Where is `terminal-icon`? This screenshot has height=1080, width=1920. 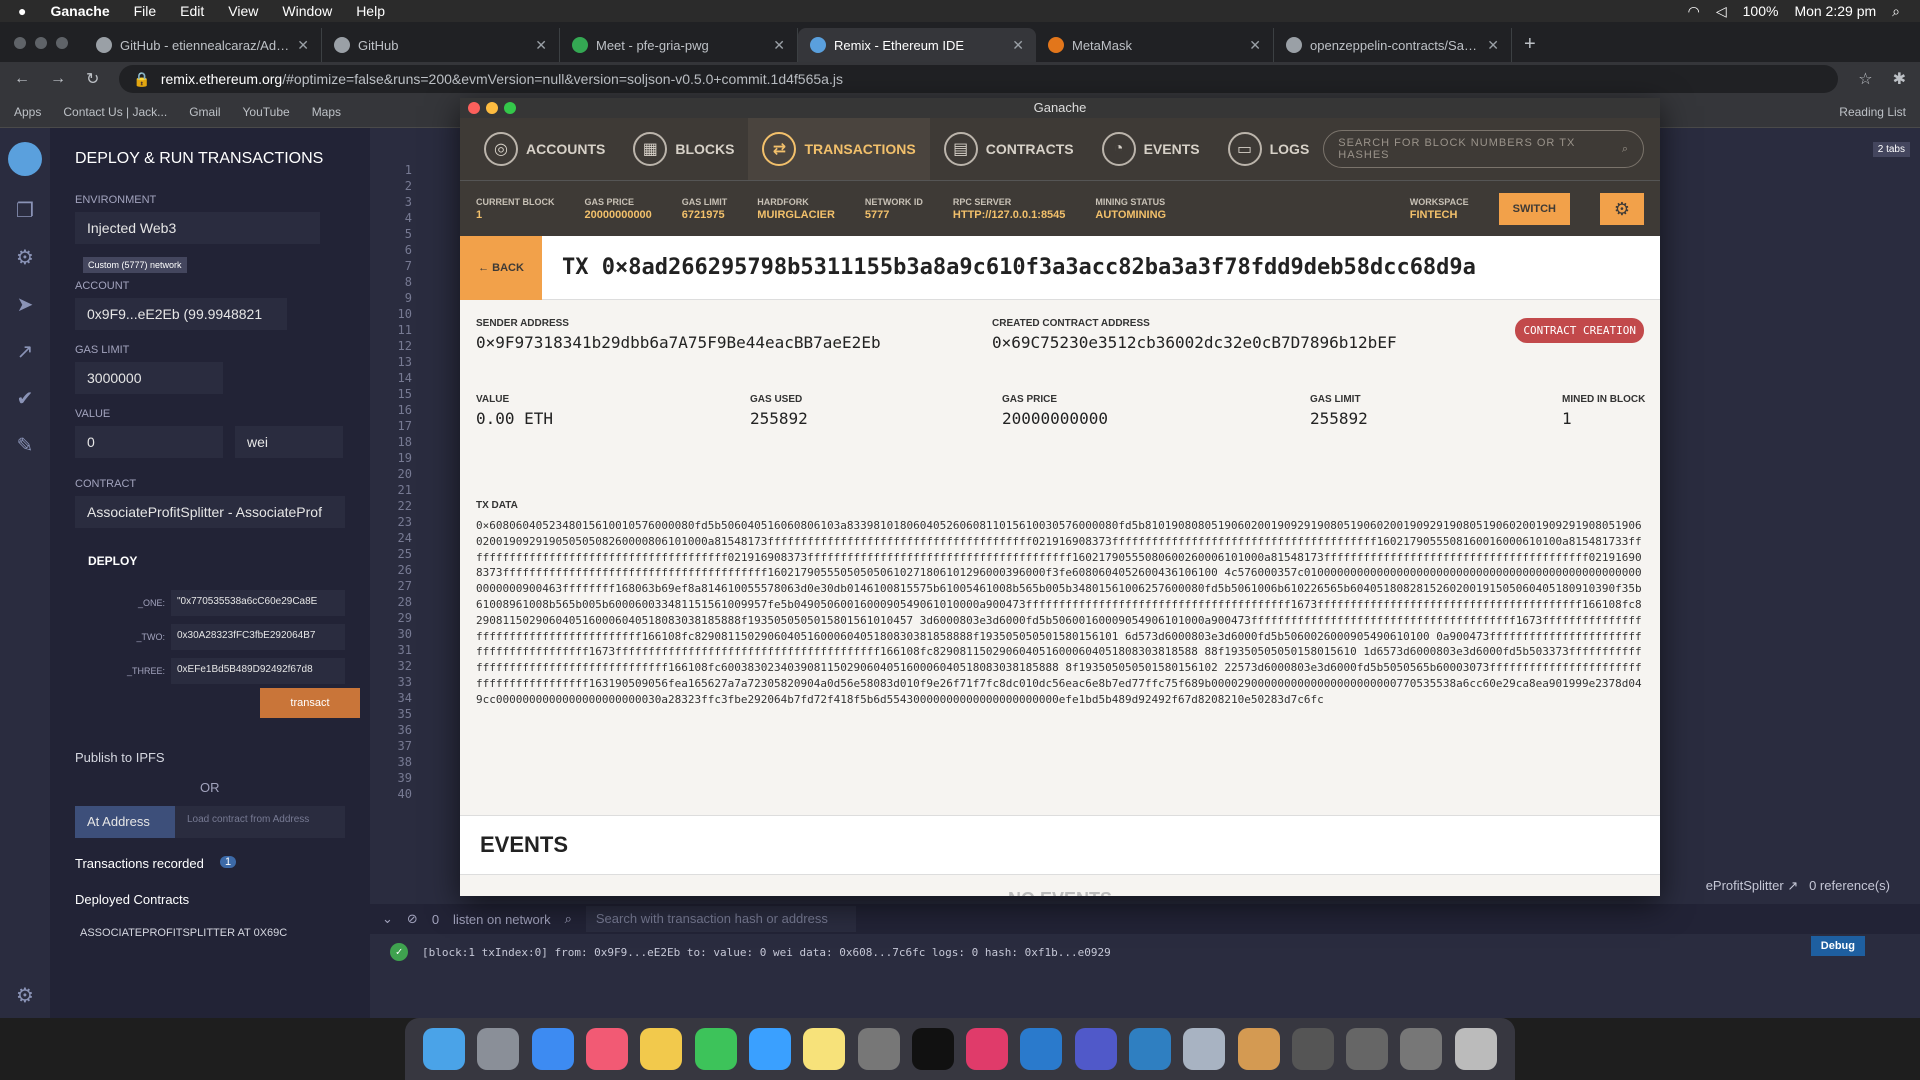
terminal-icon is located at coordinates (932, 1049).